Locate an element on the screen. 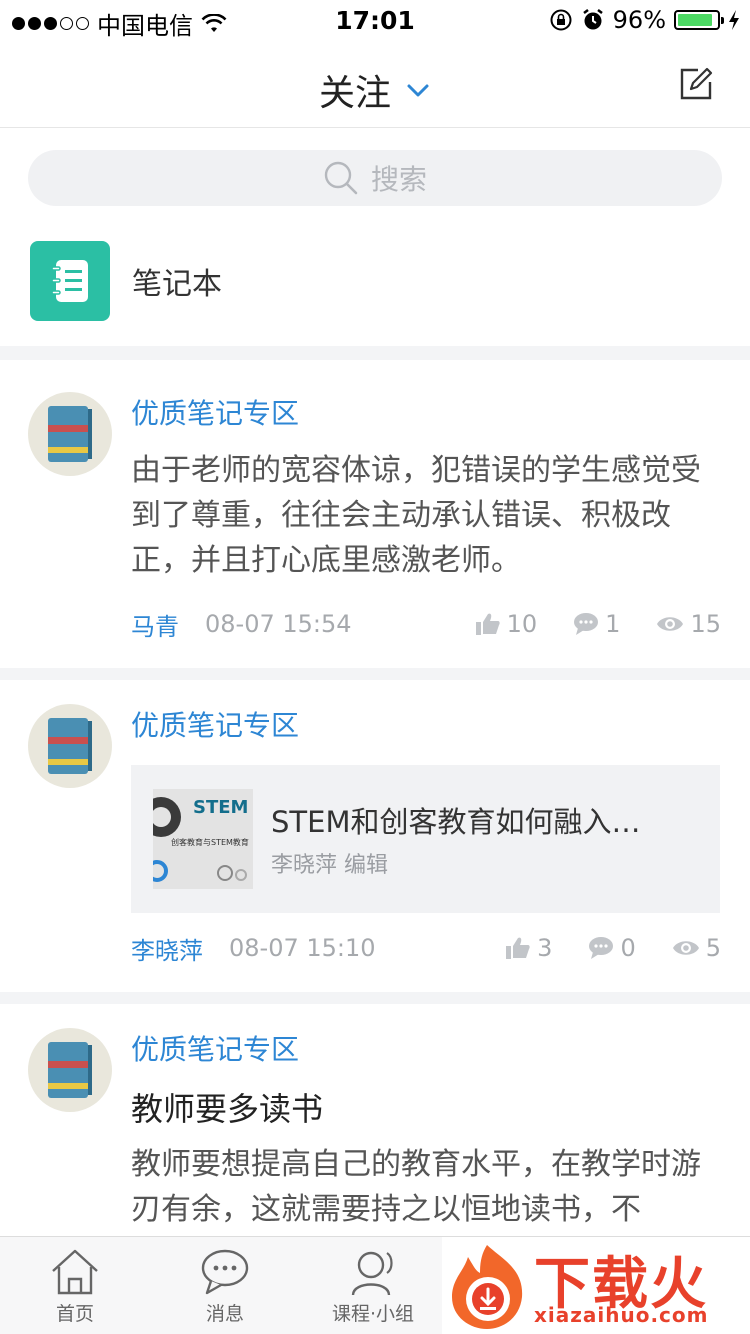  card-meta: 马青 08-07 15:54 10 1 15 is located at coordinates (426, 624).